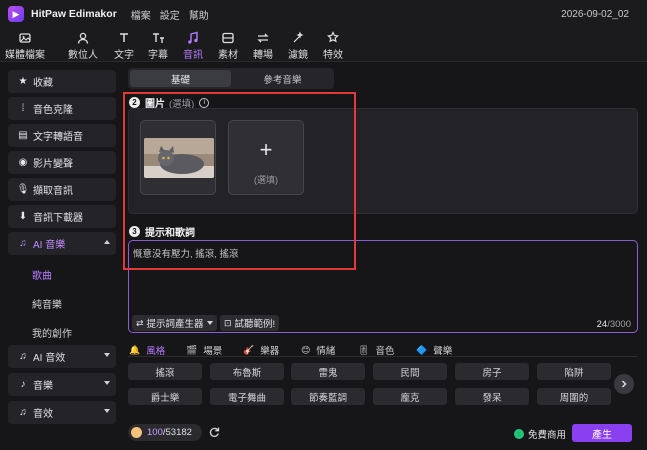  Describe the element at coordinates (170, 233) in the screenshot. I see `prompt-label: 提示和歌詞` at that location.